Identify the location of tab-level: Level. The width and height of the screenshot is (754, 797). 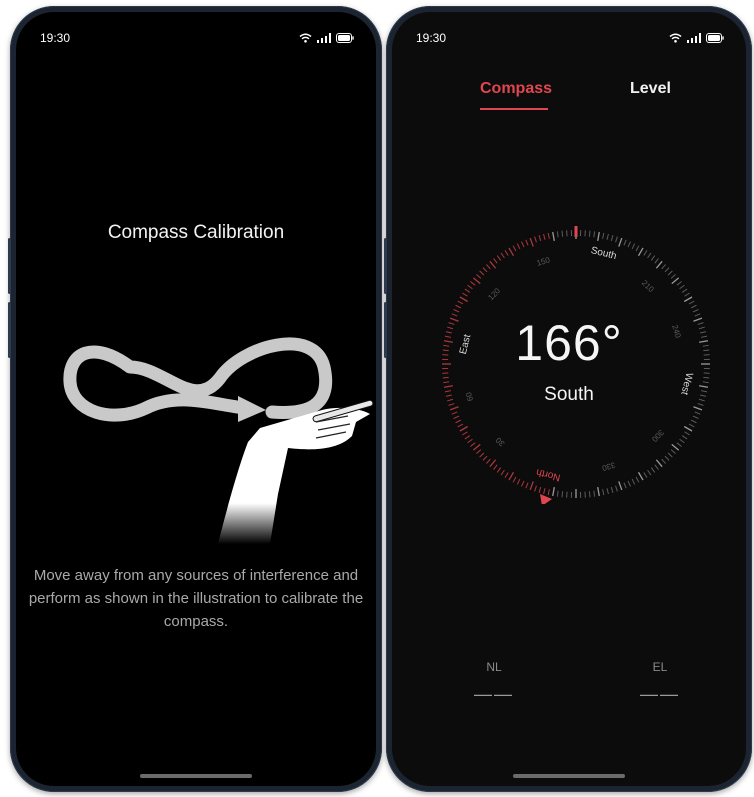
(650, 89).